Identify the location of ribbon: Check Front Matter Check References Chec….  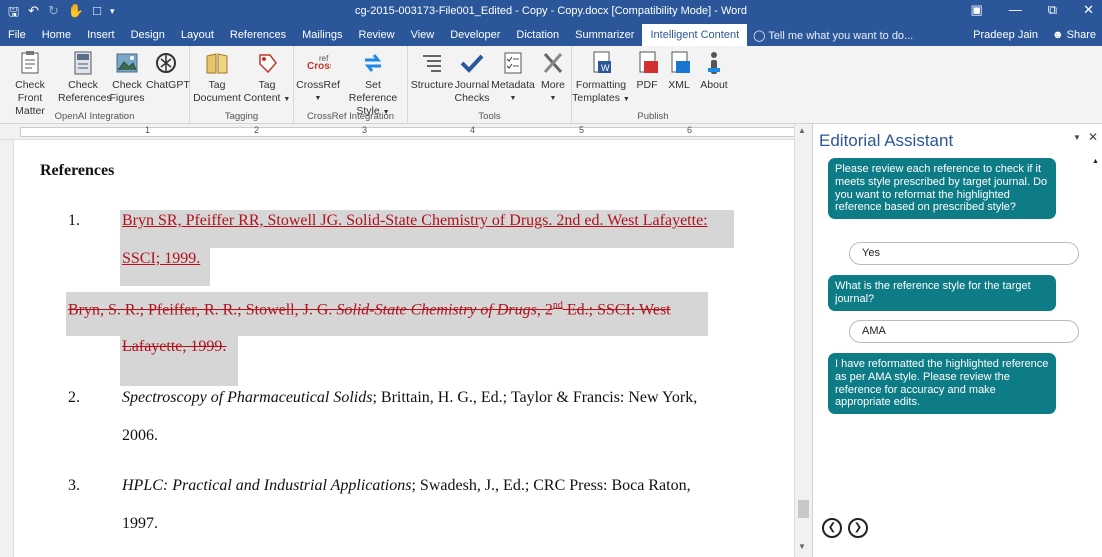
(551, 85).